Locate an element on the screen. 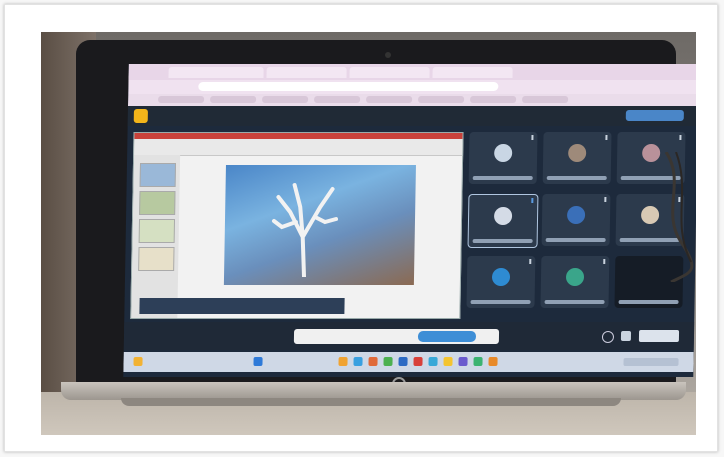  meeting-header is located at coordinates (411, 116).